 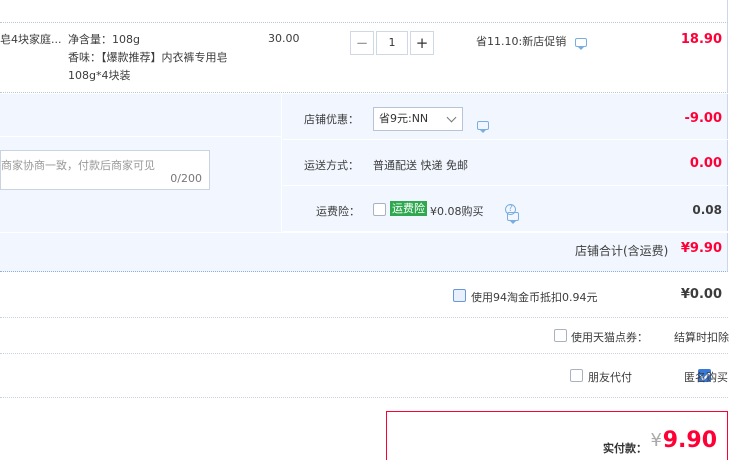 I want to click on payment-summary: 实付款： ¥ 9.90, so click(x=557, y=435).